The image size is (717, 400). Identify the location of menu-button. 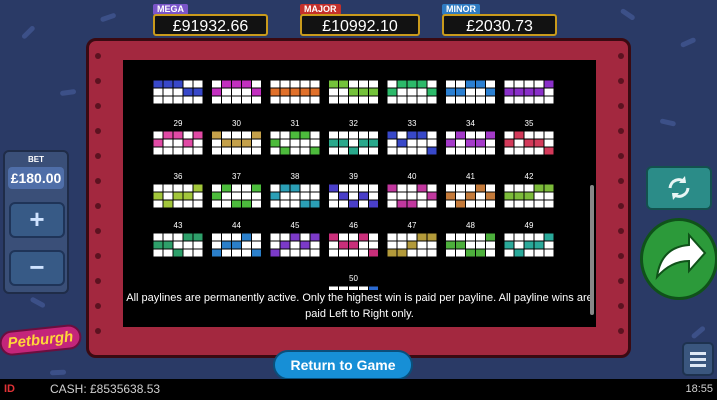
(698, 359).